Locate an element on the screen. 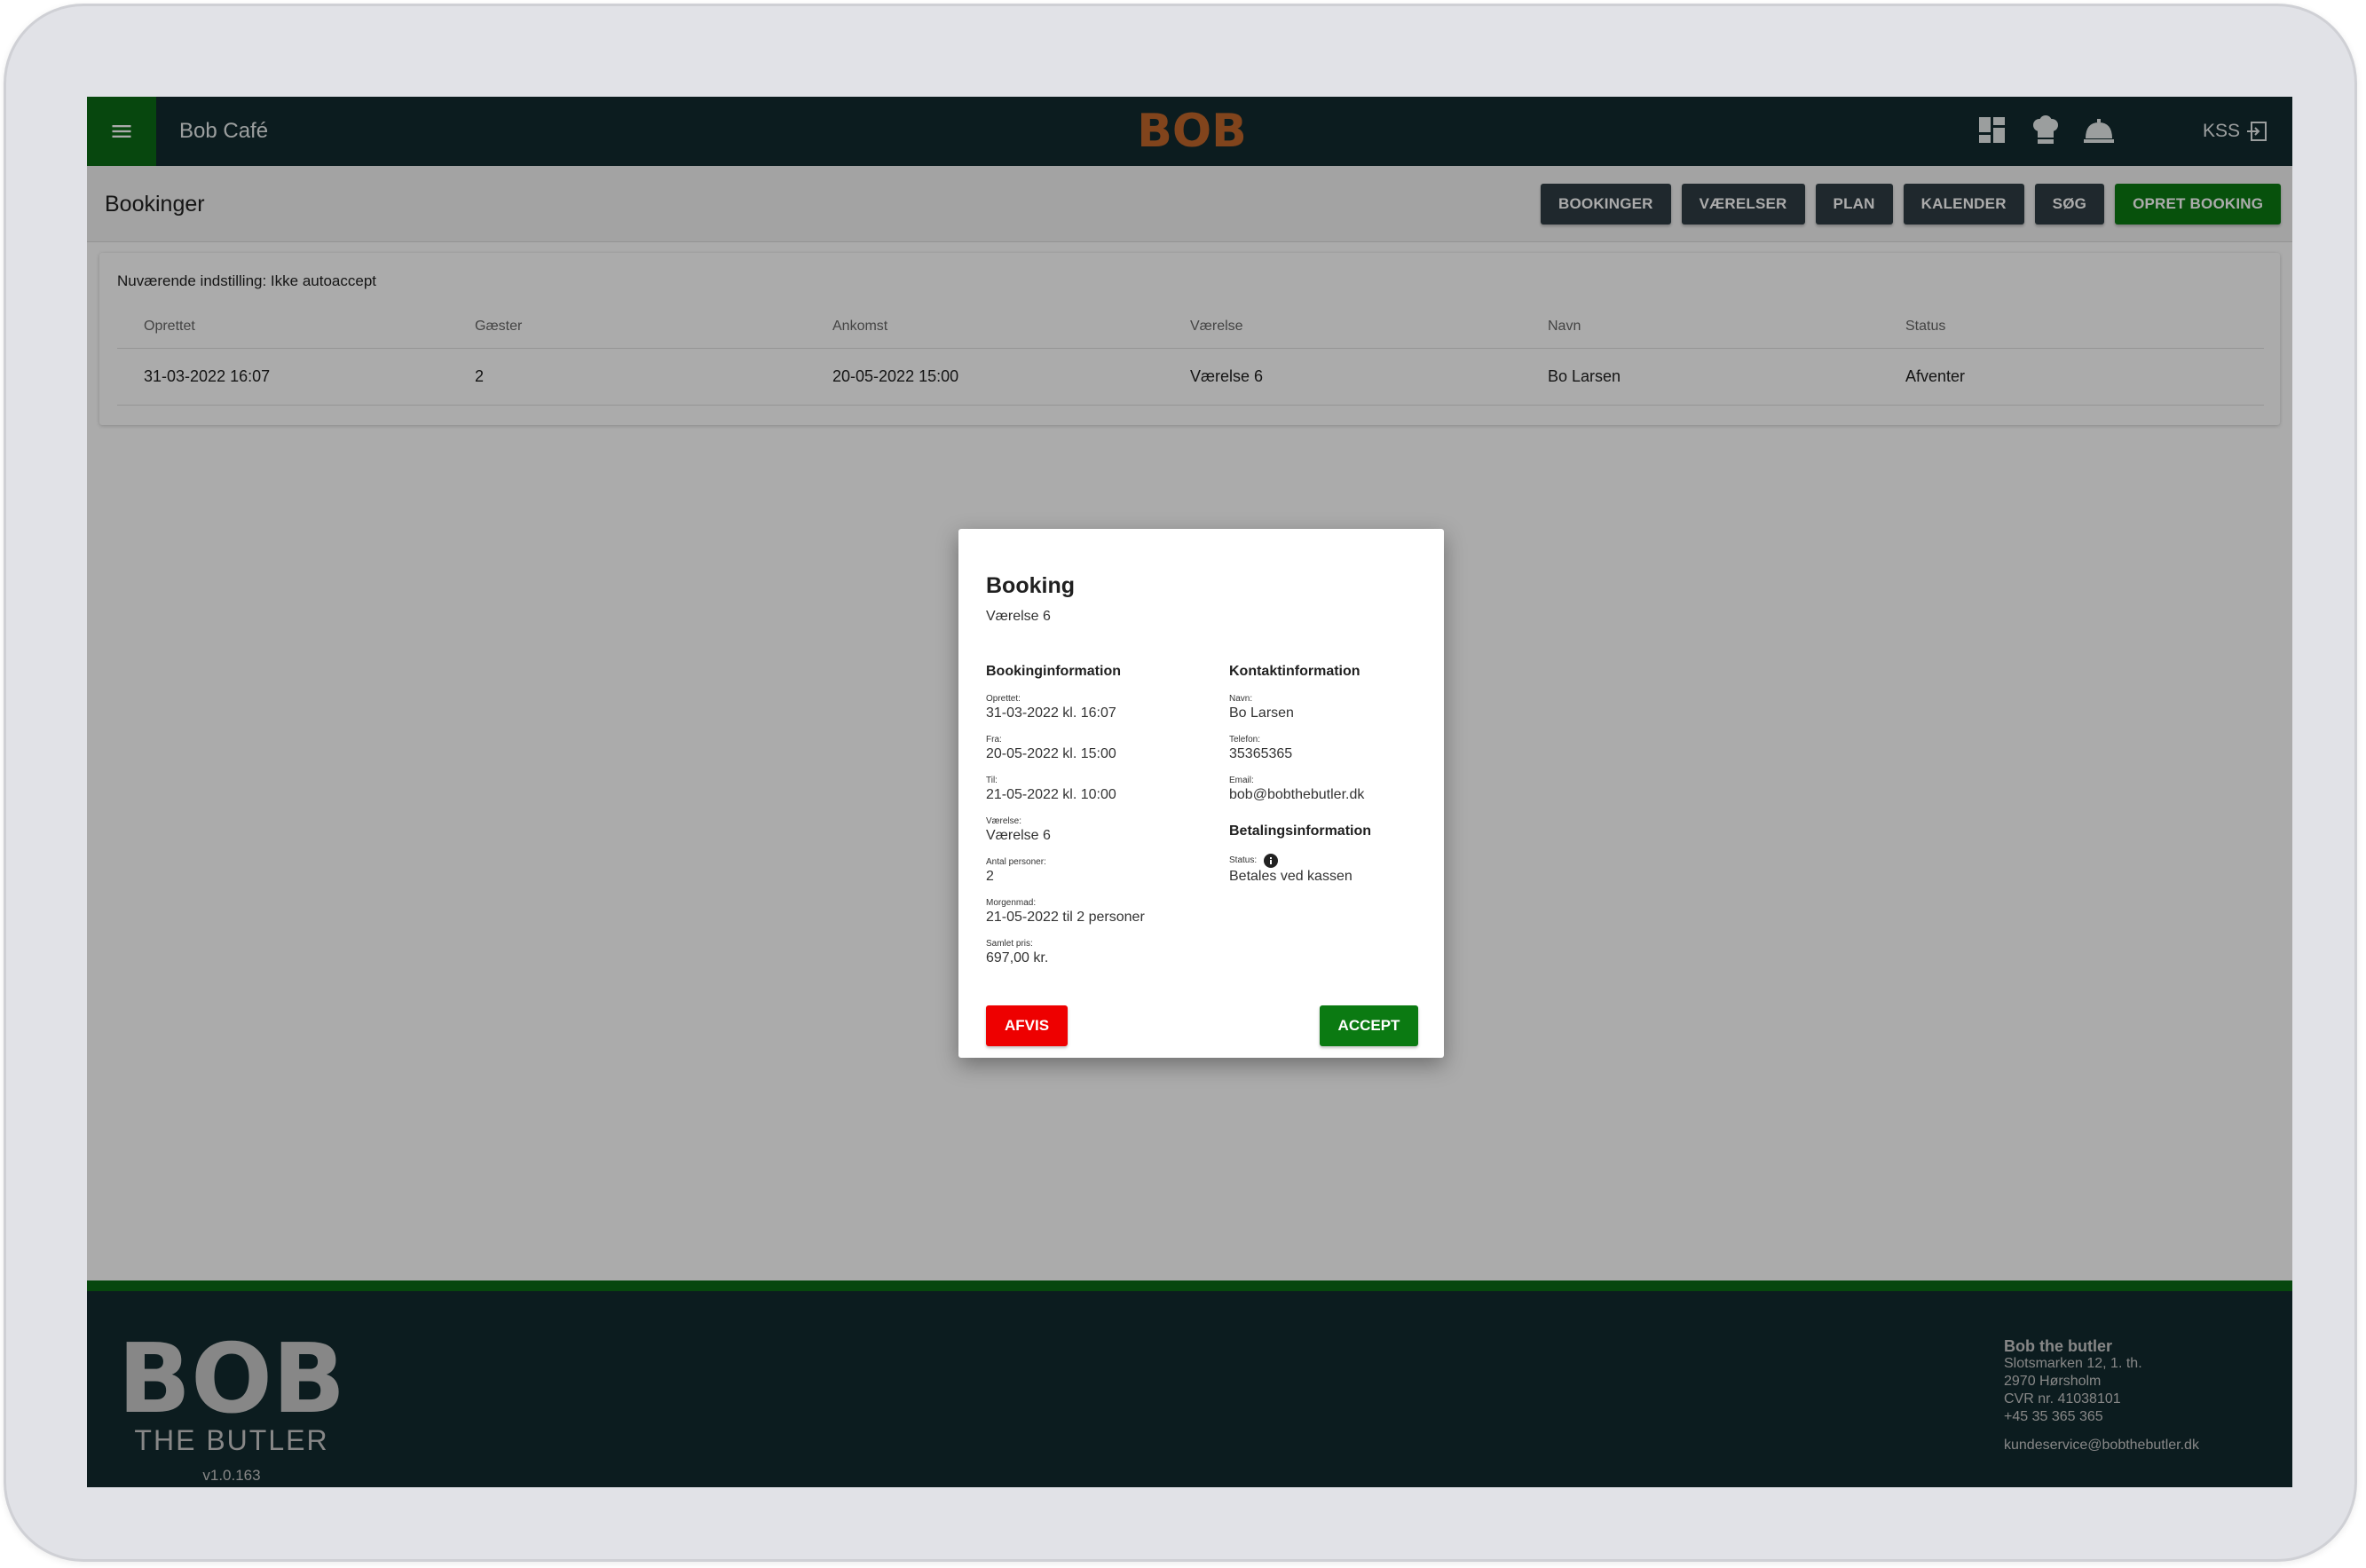 The image size is (2366, 1568). contact-info-title: Kontaktinformation is located at coordinates (1294, 671).